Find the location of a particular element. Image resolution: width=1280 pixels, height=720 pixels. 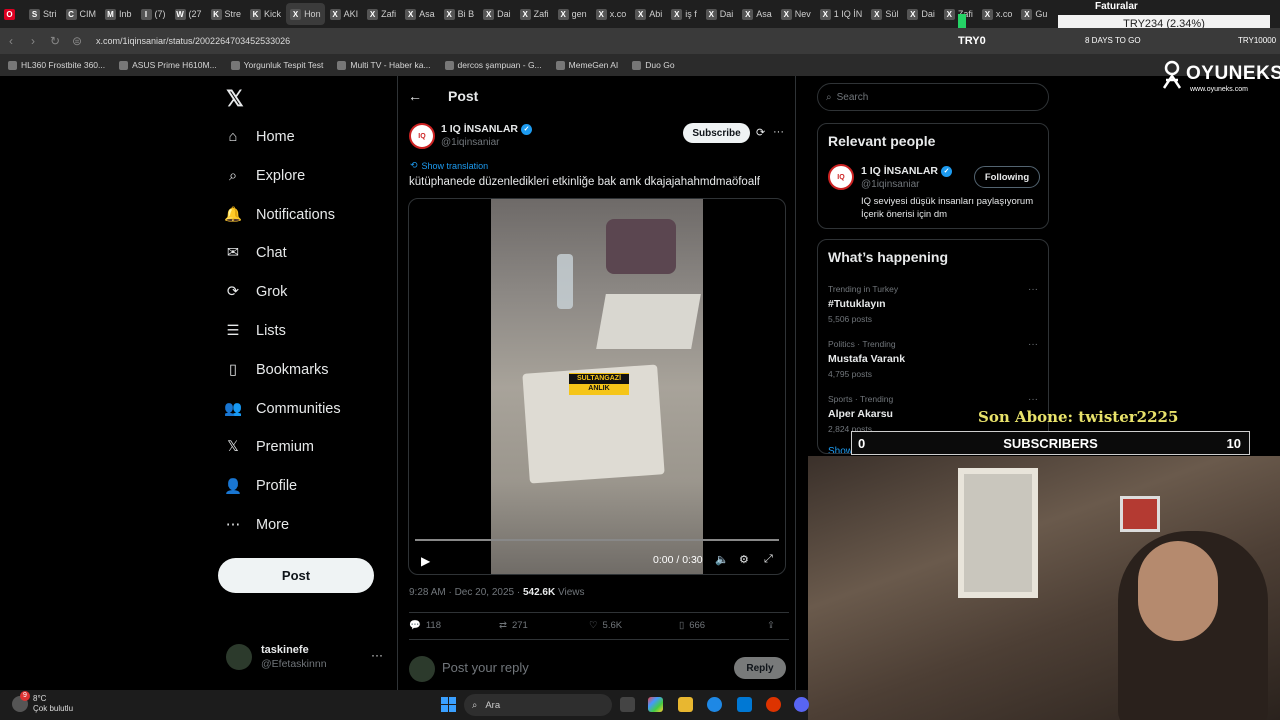

subscribe-button: Subscribe is located at coordinates (716, 133).